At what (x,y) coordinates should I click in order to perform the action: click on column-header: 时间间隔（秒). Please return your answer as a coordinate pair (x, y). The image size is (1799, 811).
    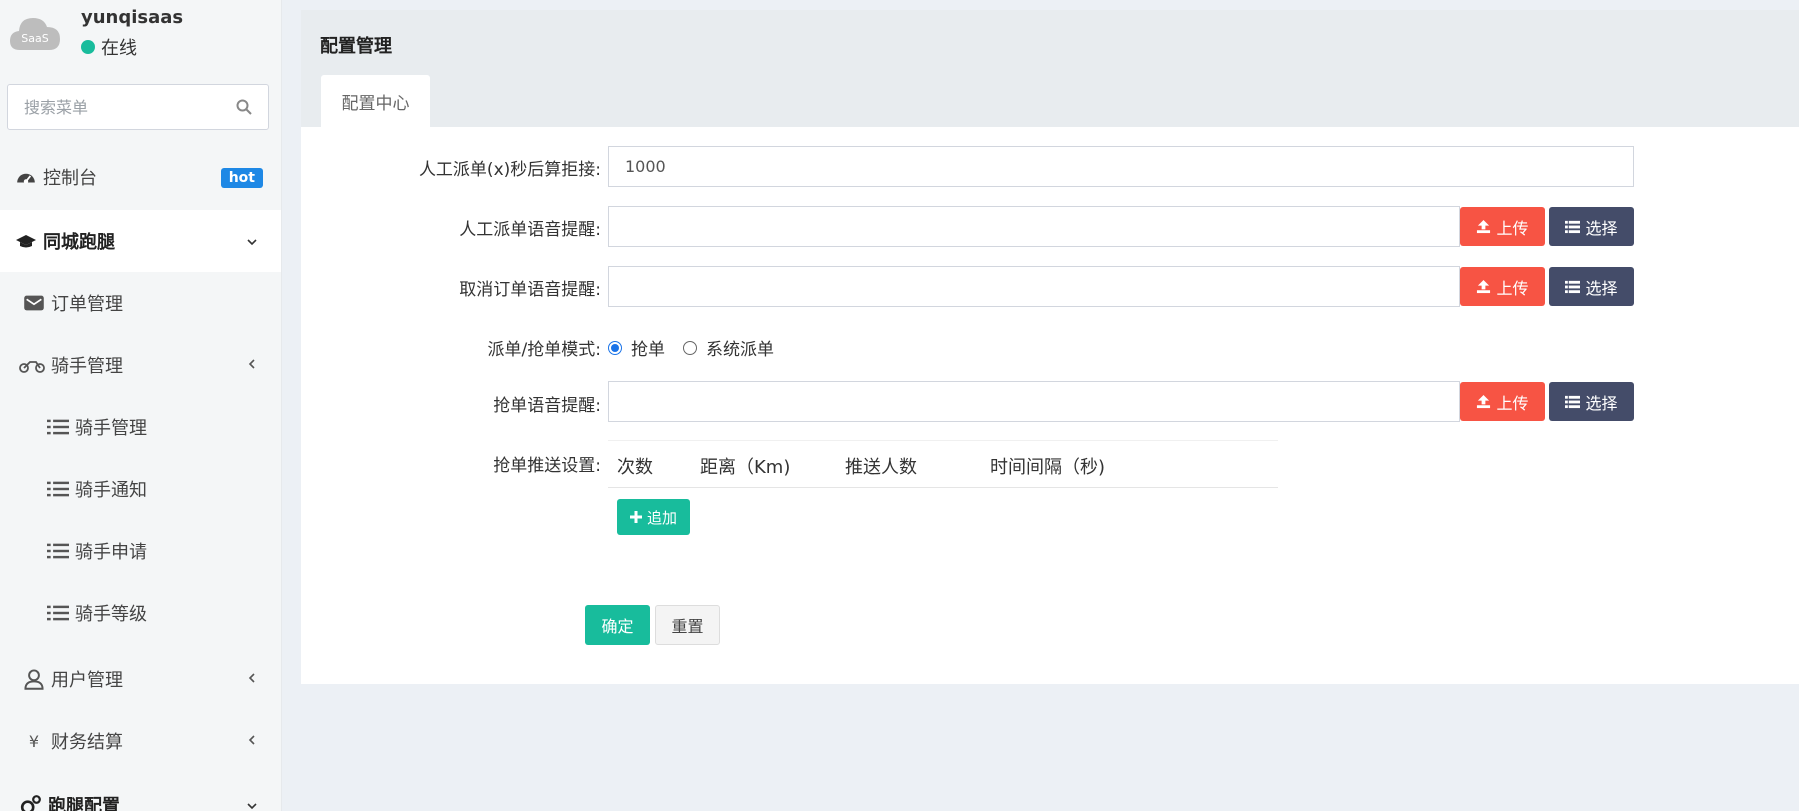
    Looking at the image, I should click on (1048, 467).